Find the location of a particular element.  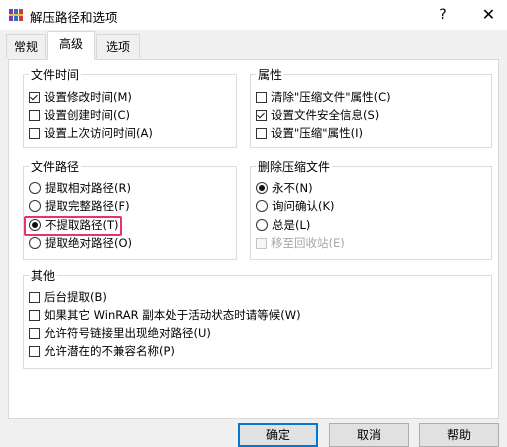

option-label: 询问确认(K) is located at coordinates (303, 206).